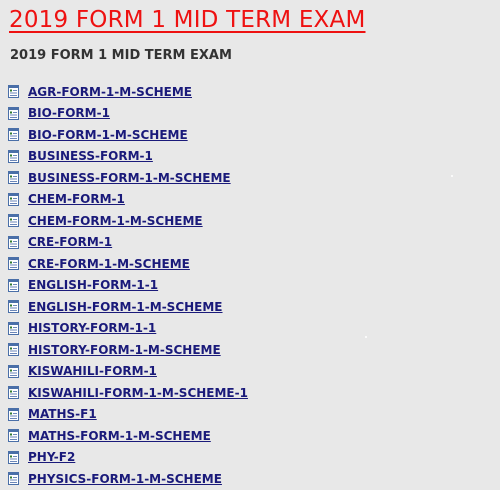 The width and height of the screenshot is (500, 490). I want to click on file-list-item: ENGLISH-FORM-1-M-SCHEME, so click(128, 307).